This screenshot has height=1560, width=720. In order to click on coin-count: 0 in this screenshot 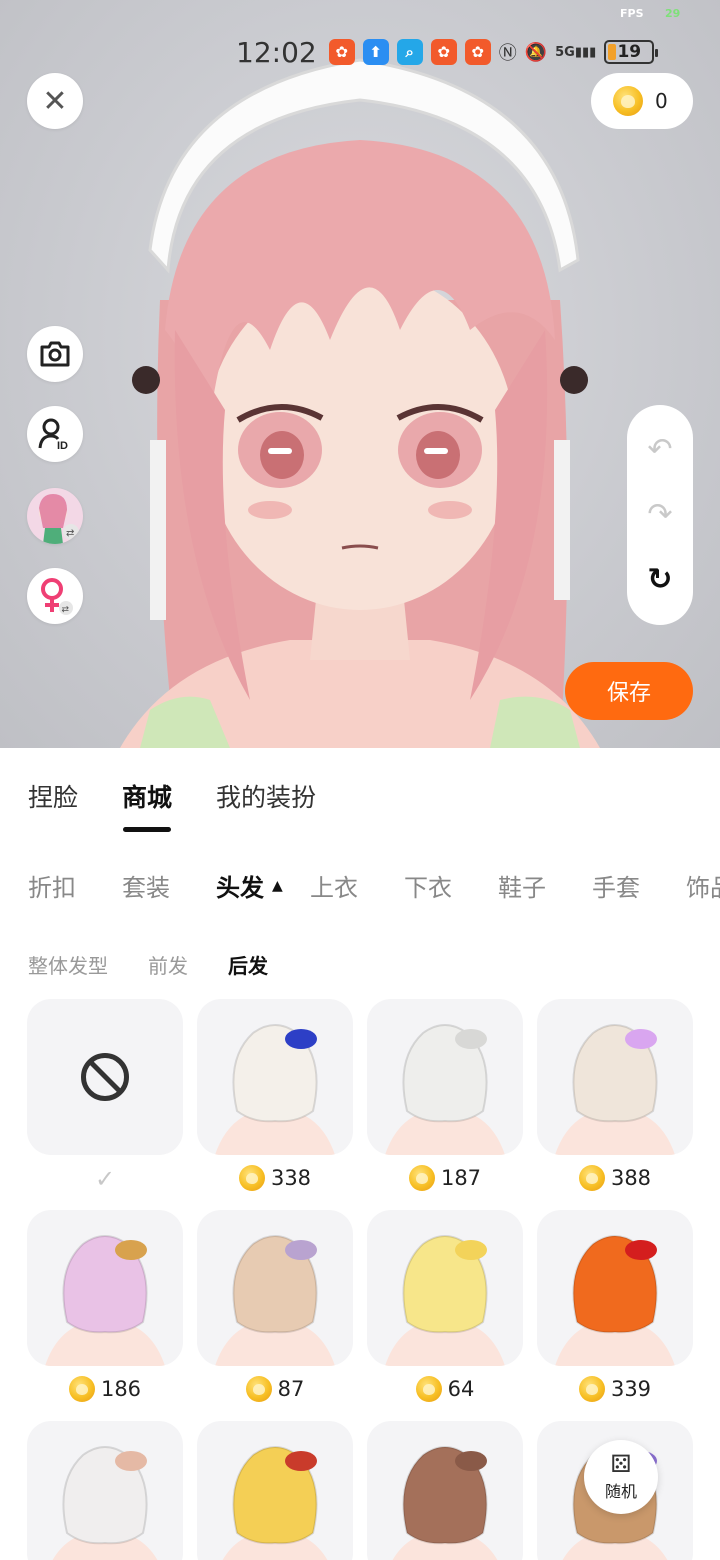, I will do `click(661, 101)`.